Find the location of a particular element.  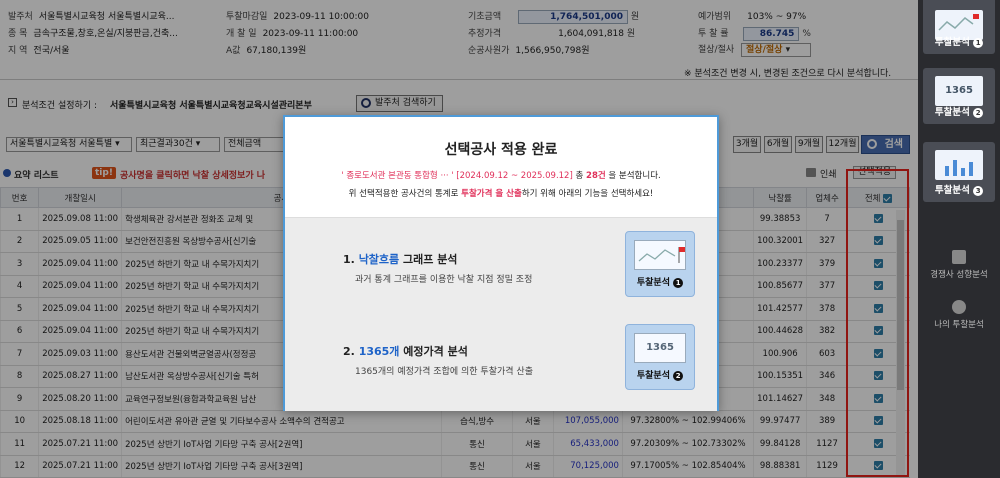

sidebar-btn-analysis-2: 1365 투찰분석 2 is located at coordinates (959, 96).